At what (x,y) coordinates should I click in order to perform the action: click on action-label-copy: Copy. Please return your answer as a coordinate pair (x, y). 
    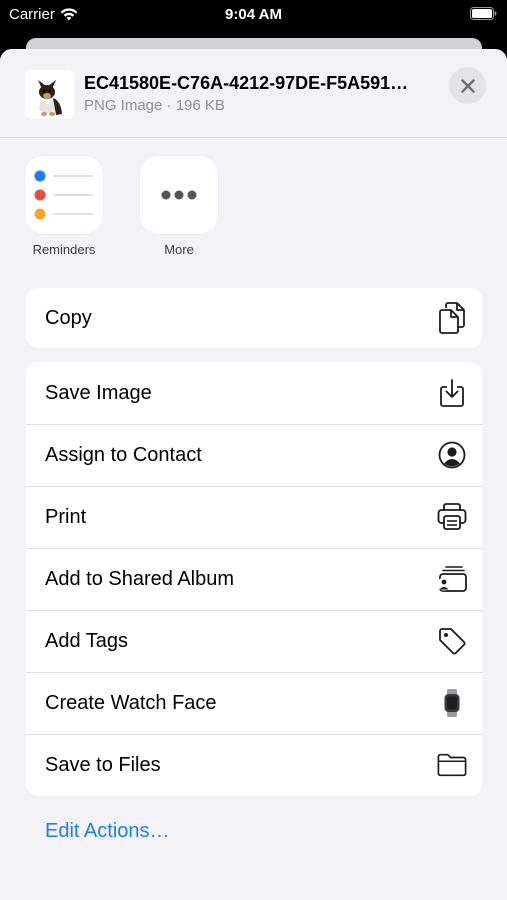
    Looking at the image, I should click on (68, 317).